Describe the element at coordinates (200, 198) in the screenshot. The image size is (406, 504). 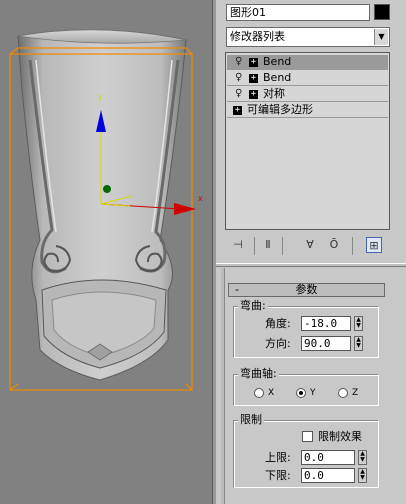
I see `axis-x-label: x` at that location.